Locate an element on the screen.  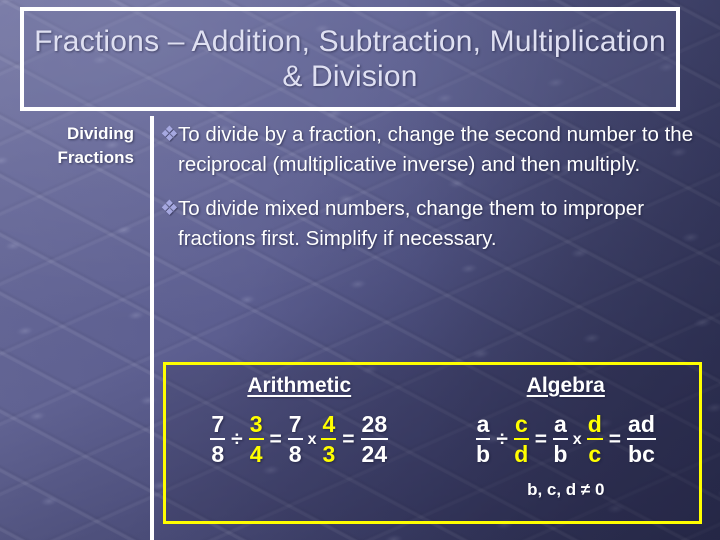
fraction-denominator: d is located at coordinates (521, 454).